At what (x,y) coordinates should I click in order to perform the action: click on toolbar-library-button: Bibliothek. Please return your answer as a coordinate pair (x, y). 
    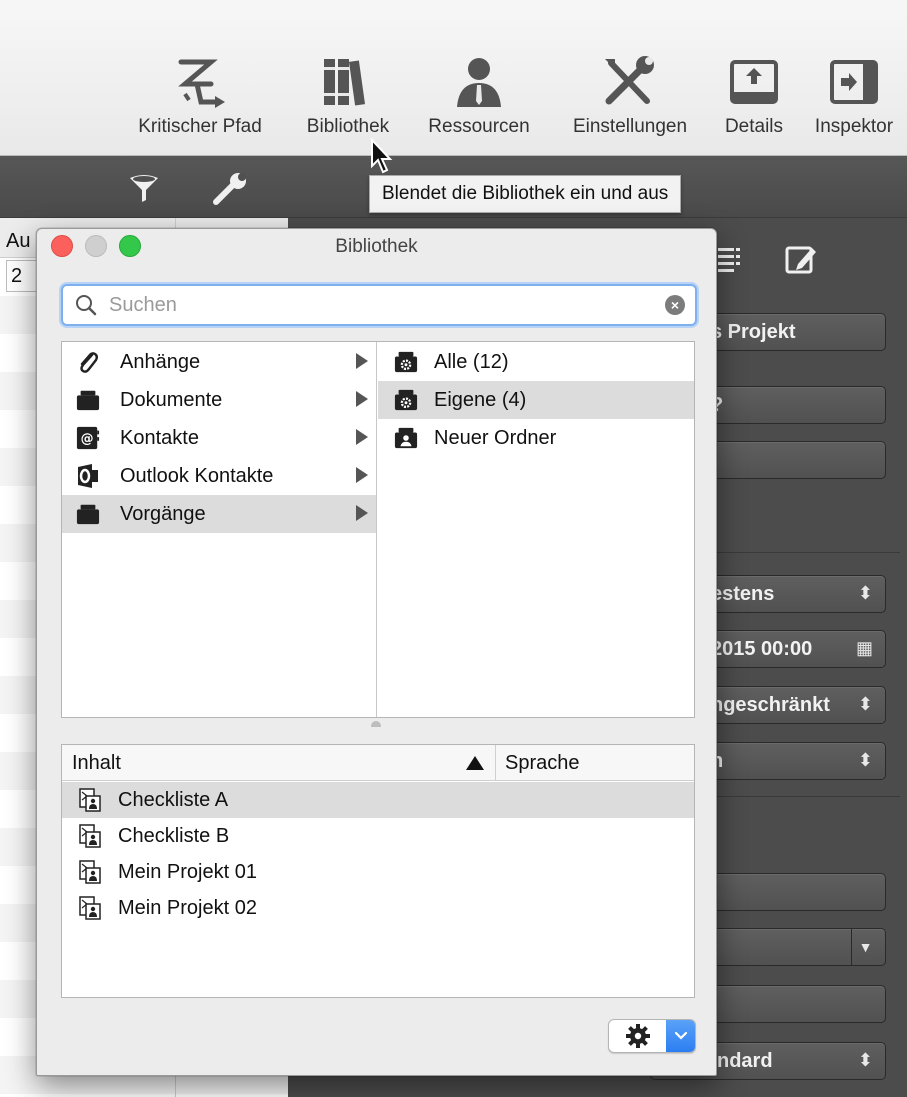
    Looking at the image, I should click on (348, 95).